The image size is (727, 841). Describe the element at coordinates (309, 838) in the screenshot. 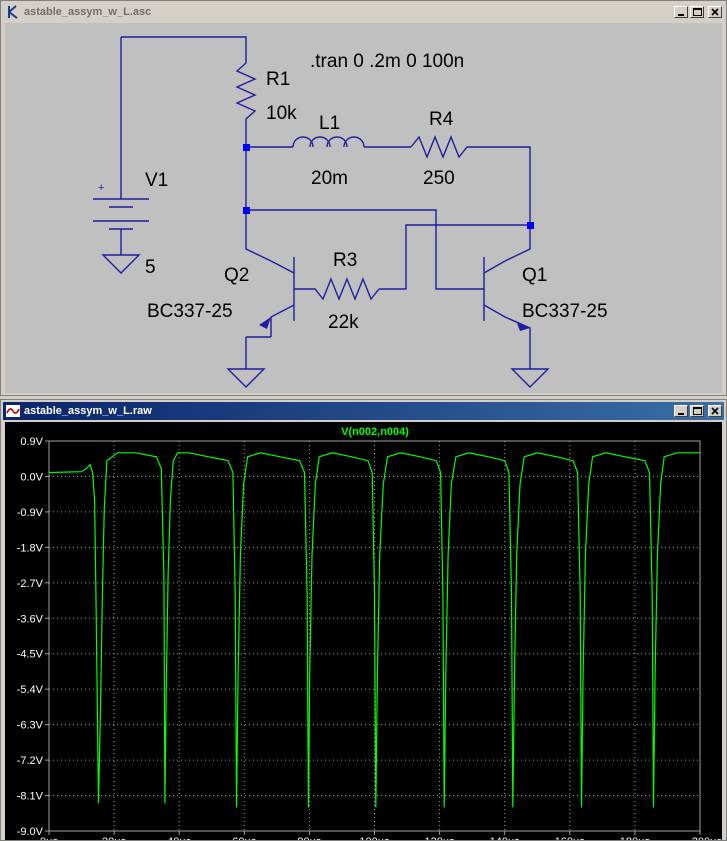

I see `x-tick-label: 80µs` at that location.